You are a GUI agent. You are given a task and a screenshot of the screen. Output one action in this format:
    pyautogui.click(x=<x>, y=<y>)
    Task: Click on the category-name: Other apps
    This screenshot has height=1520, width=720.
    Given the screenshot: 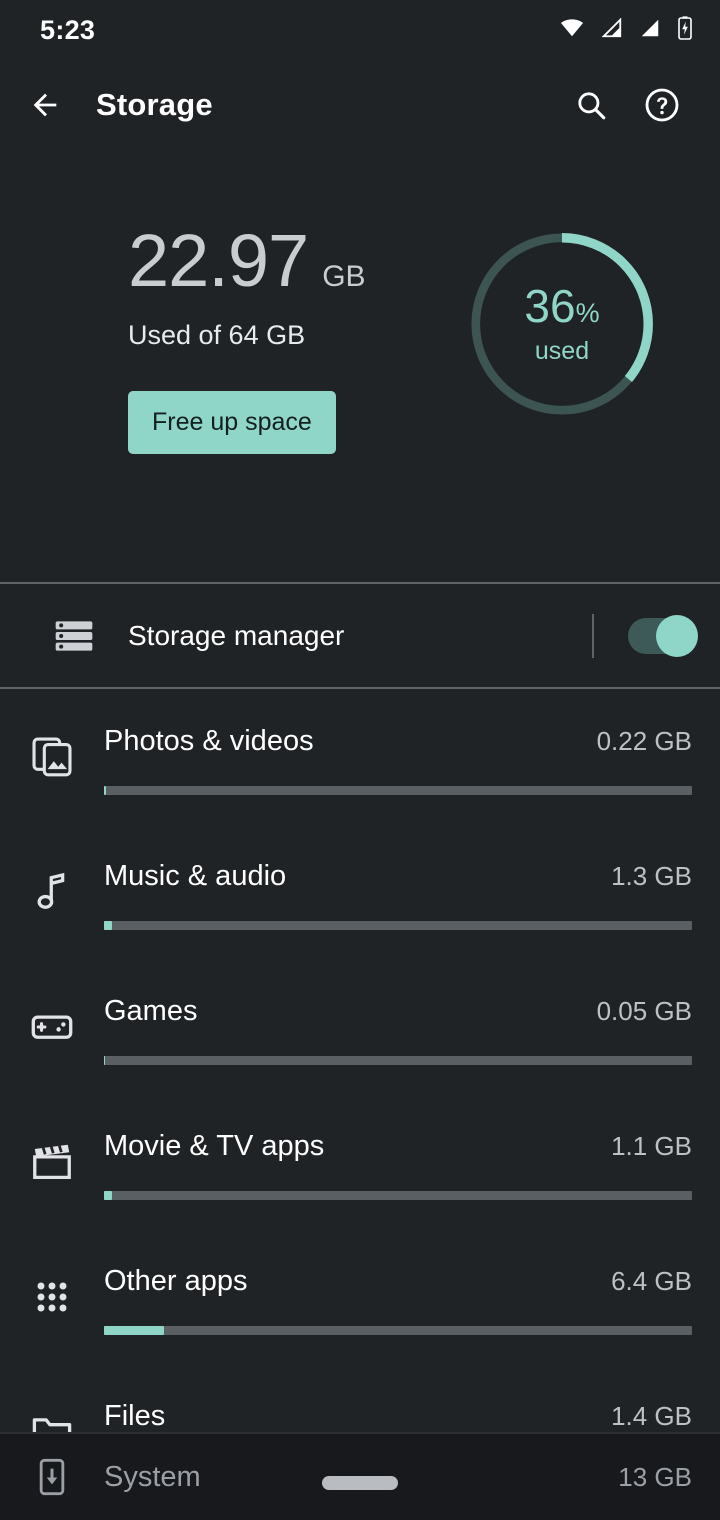 What is the action you would take?
    pyautogui.click(x=176, y=1281)
    